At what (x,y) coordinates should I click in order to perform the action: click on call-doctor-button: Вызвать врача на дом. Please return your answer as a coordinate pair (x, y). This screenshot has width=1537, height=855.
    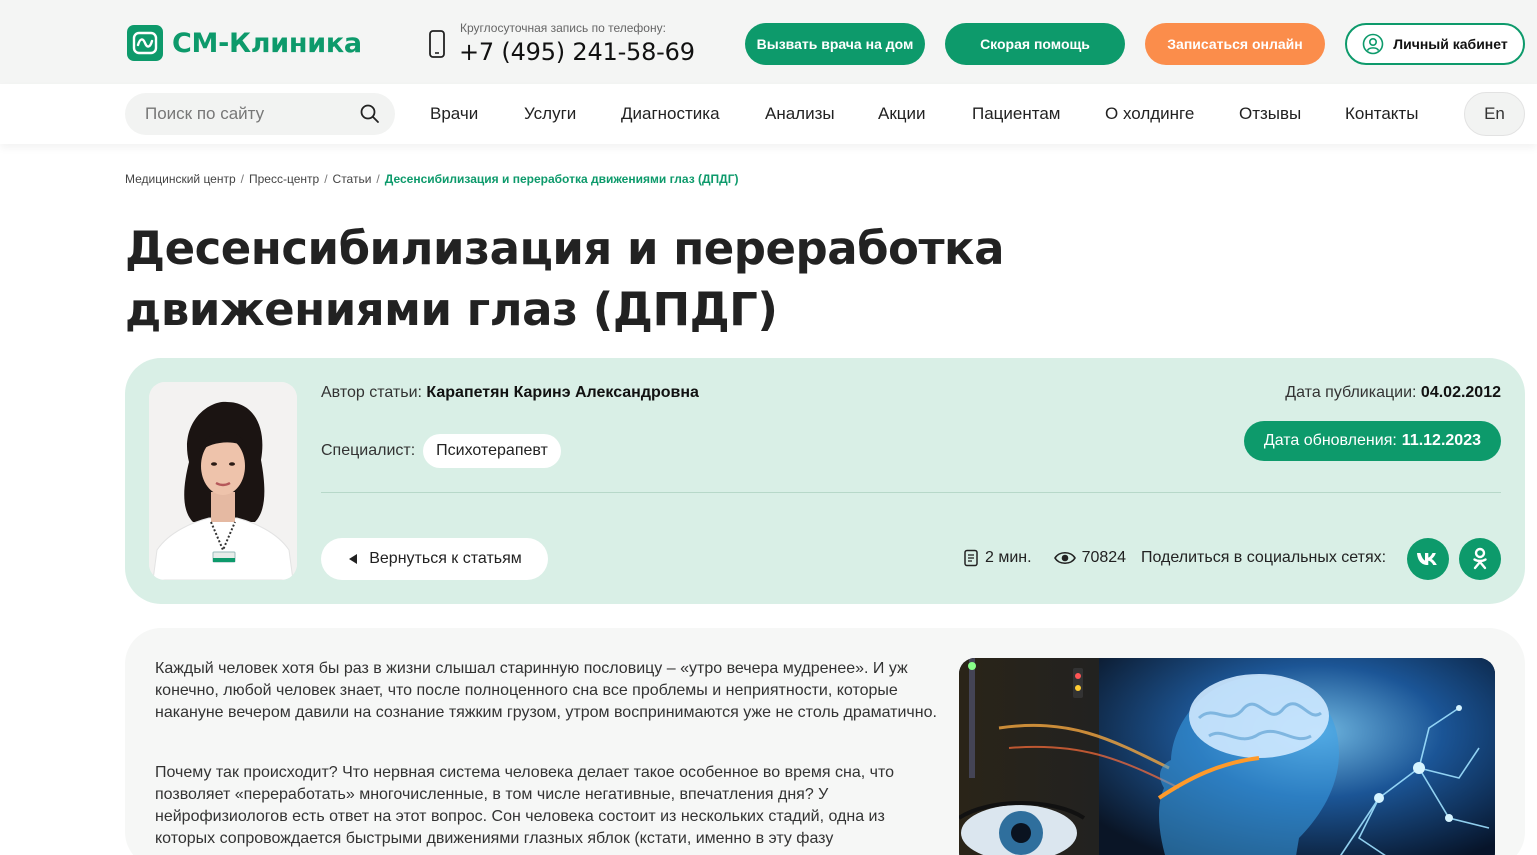
    Looking at the image, I should click on (835, 44).